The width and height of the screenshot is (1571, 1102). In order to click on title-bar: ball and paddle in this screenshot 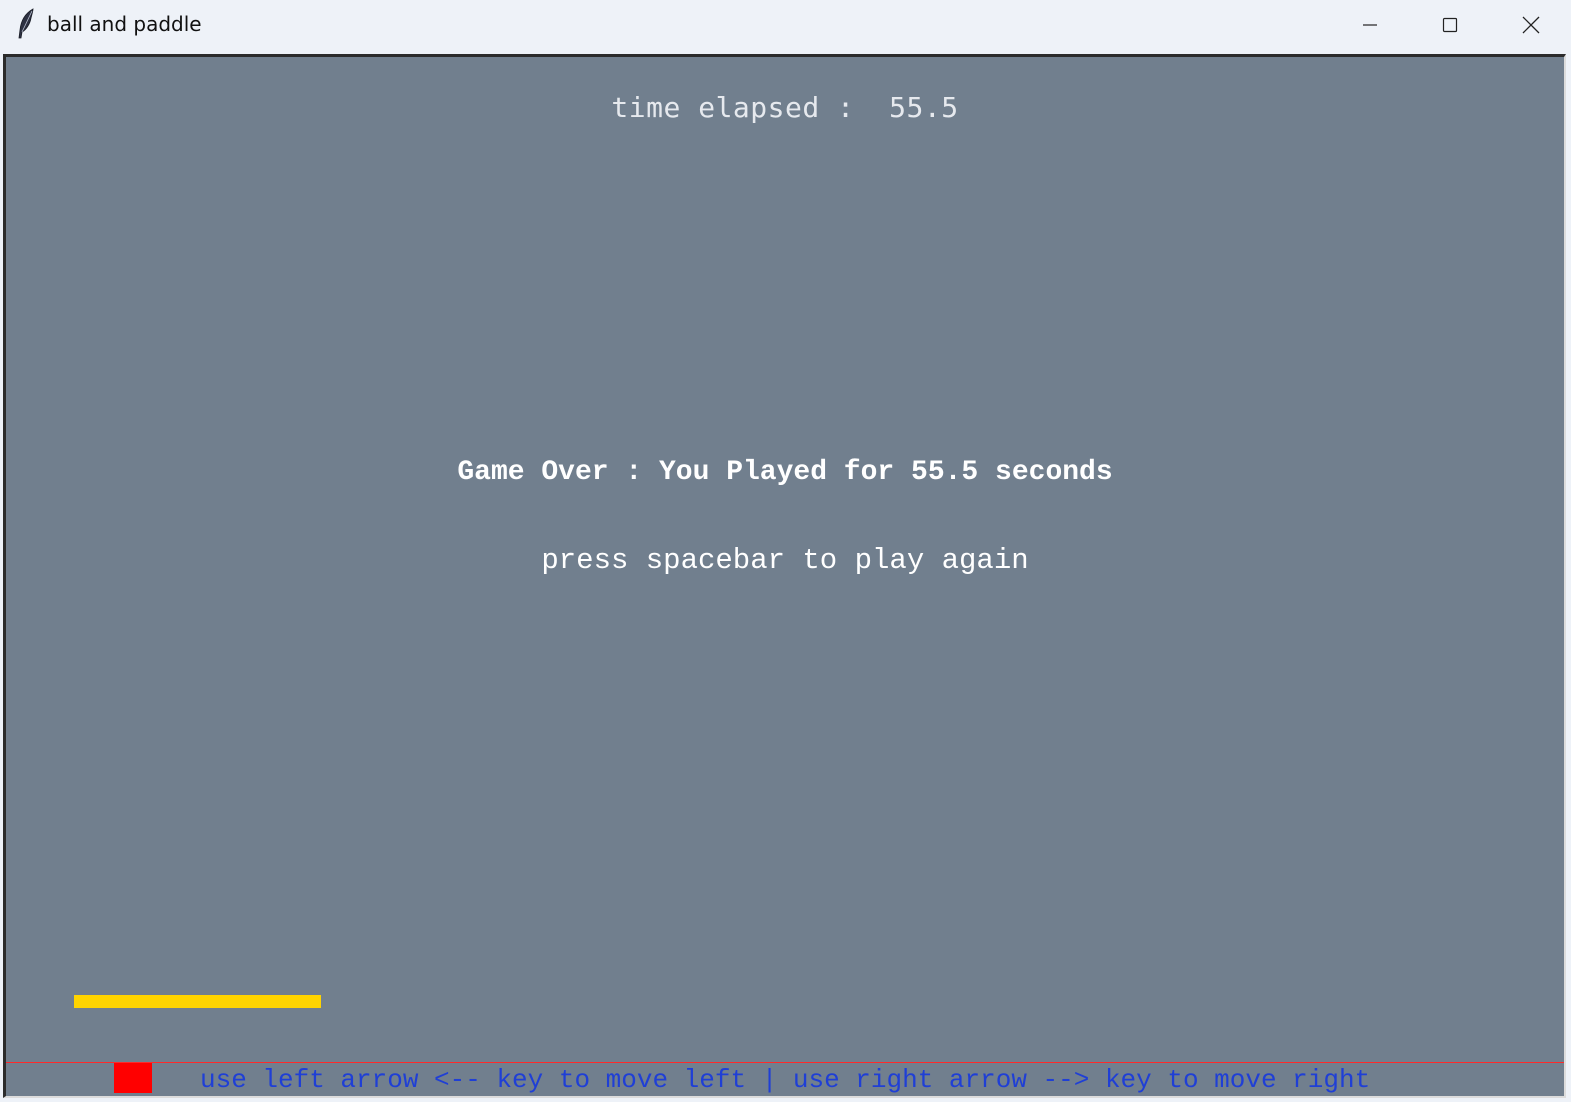, I will do `click(785, 26)`.